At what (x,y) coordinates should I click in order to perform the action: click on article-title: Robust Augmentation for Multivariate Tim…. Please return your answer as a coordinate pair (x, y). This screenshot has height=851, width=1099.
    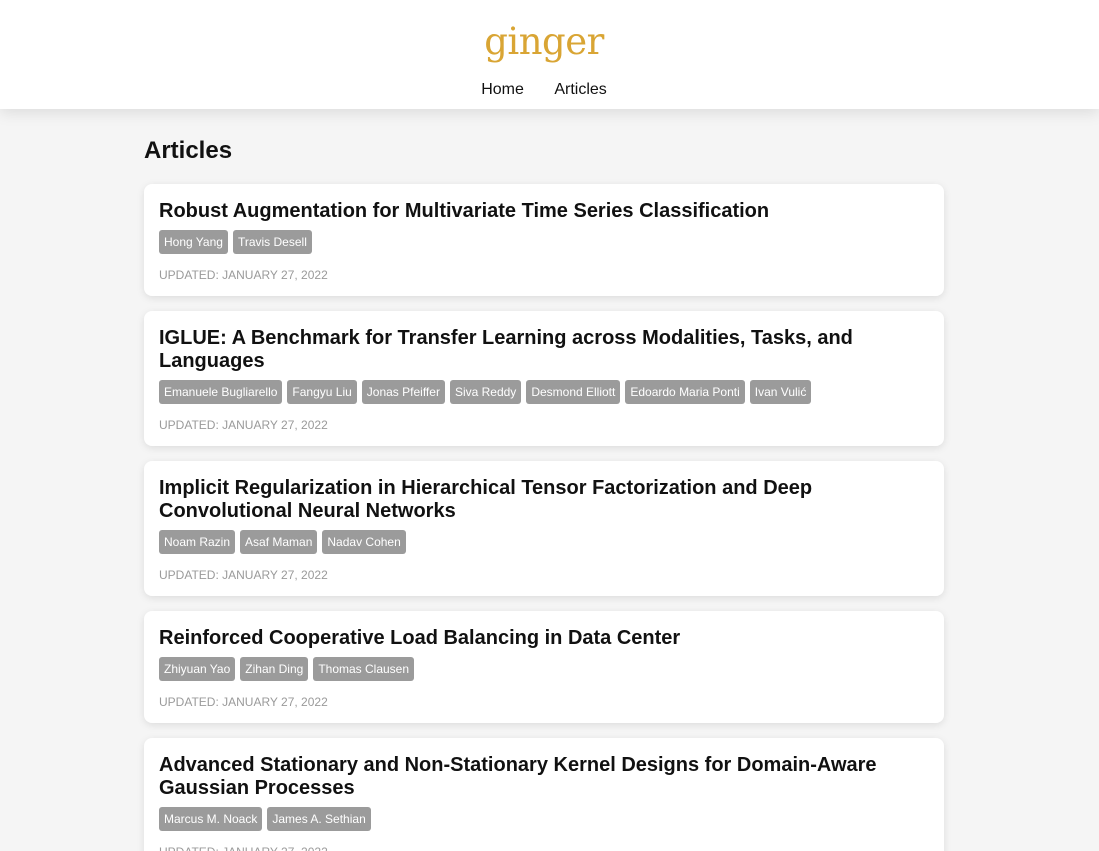
    Looking at the image, I should click on (544, 211).